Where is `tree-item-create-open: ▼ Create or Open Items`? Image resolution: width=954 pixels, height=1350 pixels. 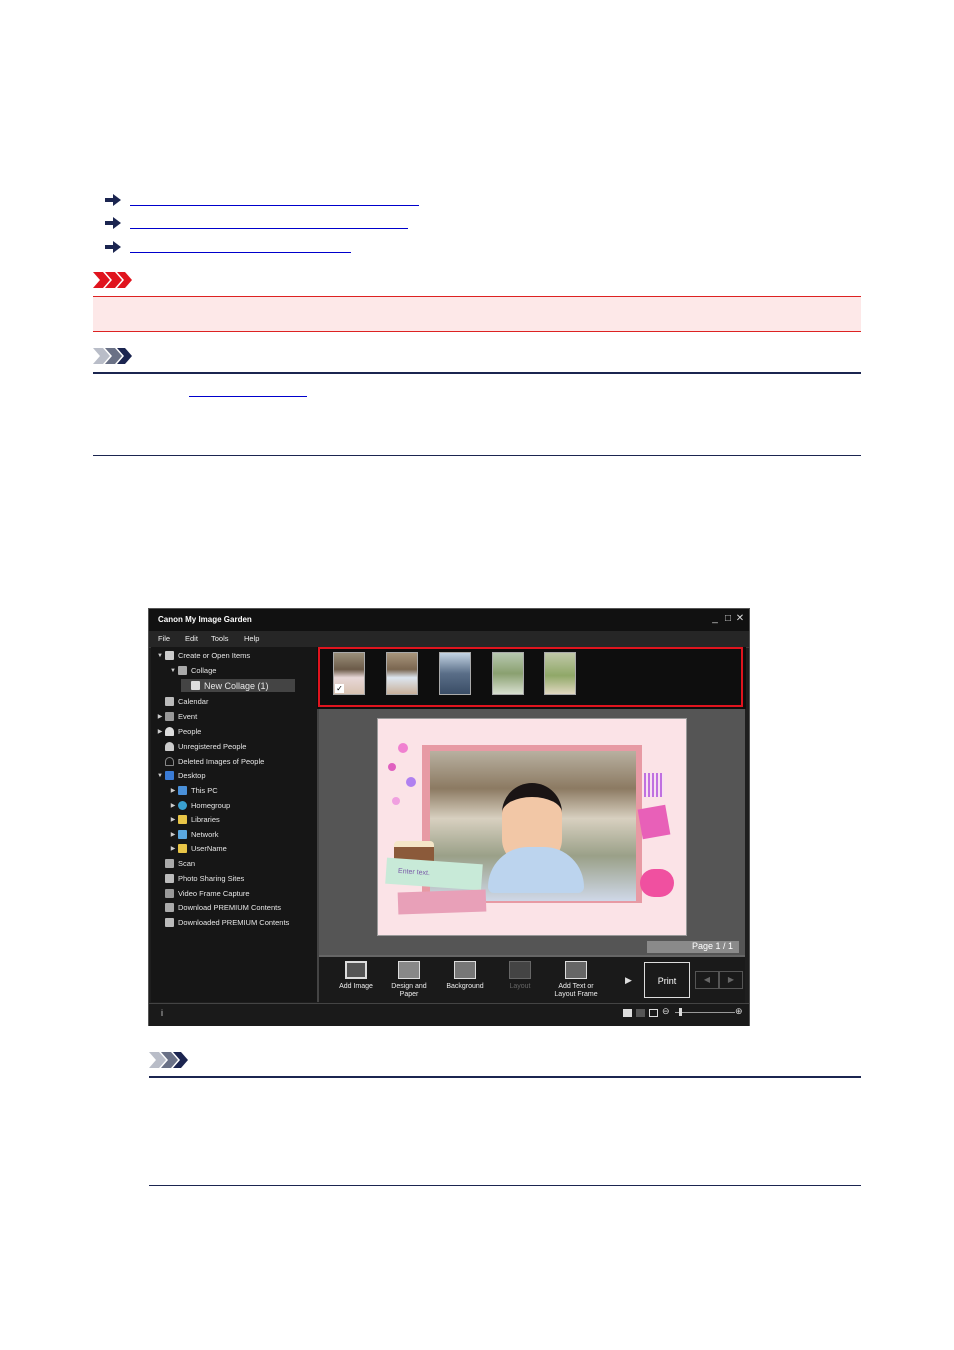
tree-item-create-open: ▼ Create or Open Items is located at coordinates (202, 655).